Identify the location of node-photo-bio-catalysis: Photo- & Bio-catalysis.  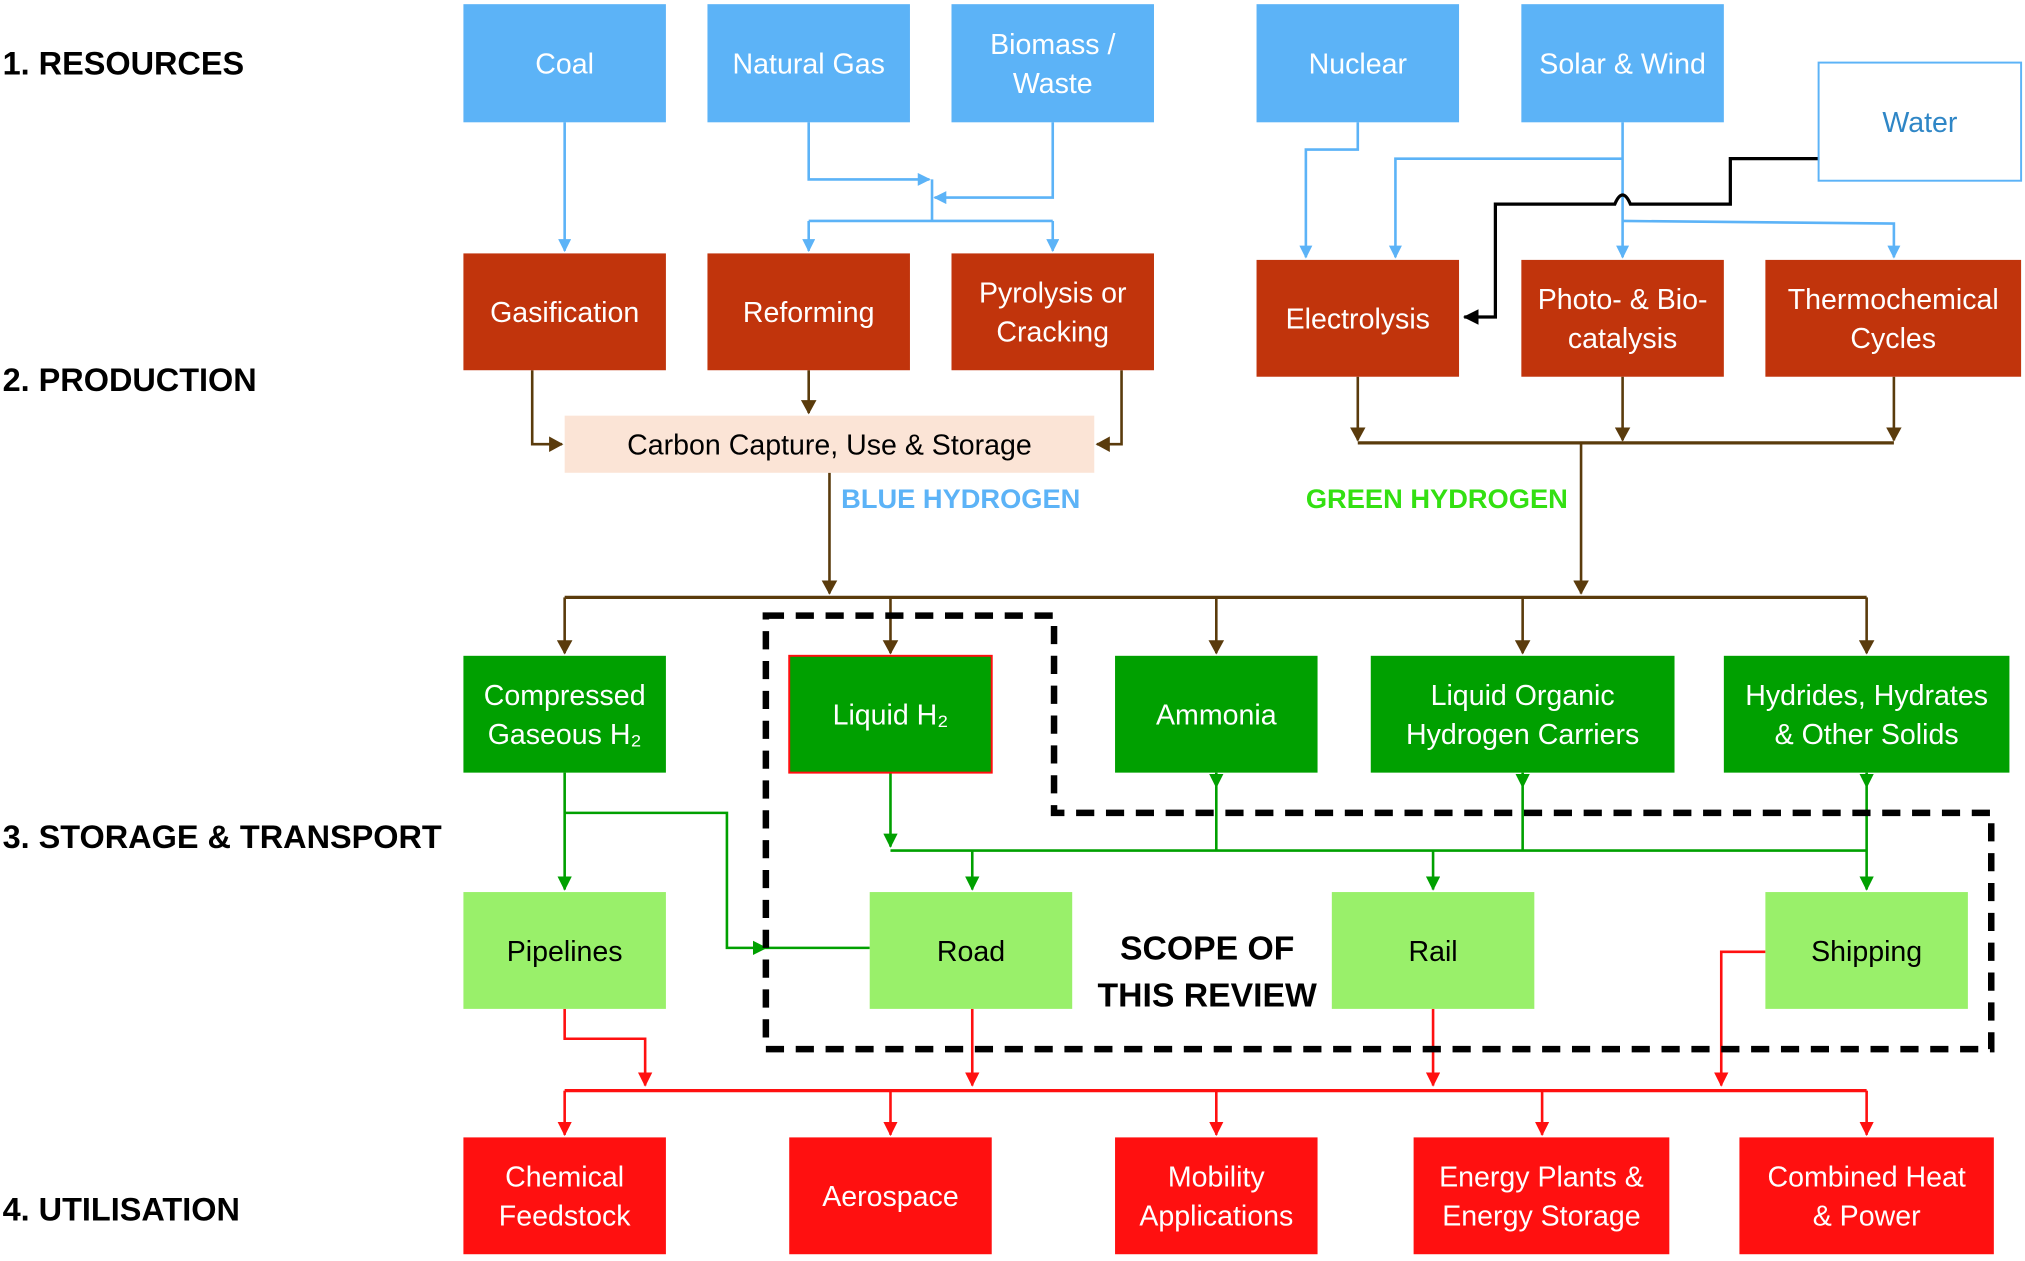
(1622, 318).